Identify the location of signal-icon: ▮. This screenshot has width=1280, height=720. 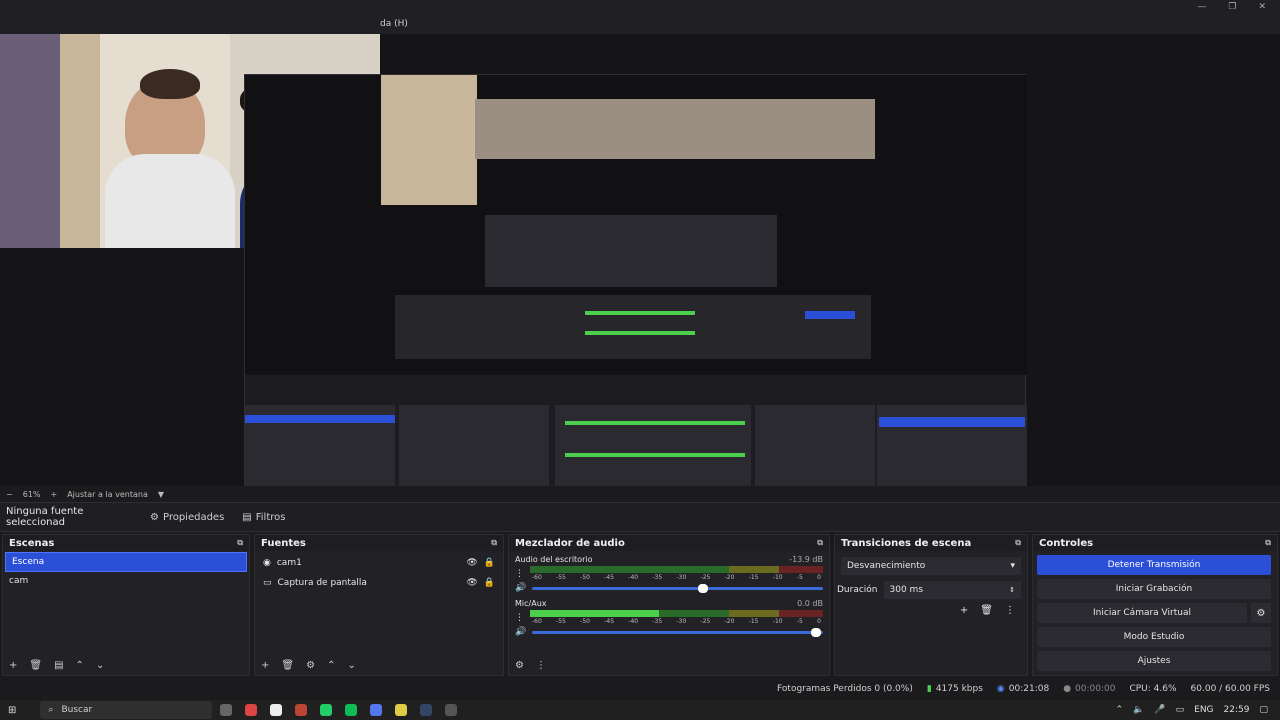
(929, 689).